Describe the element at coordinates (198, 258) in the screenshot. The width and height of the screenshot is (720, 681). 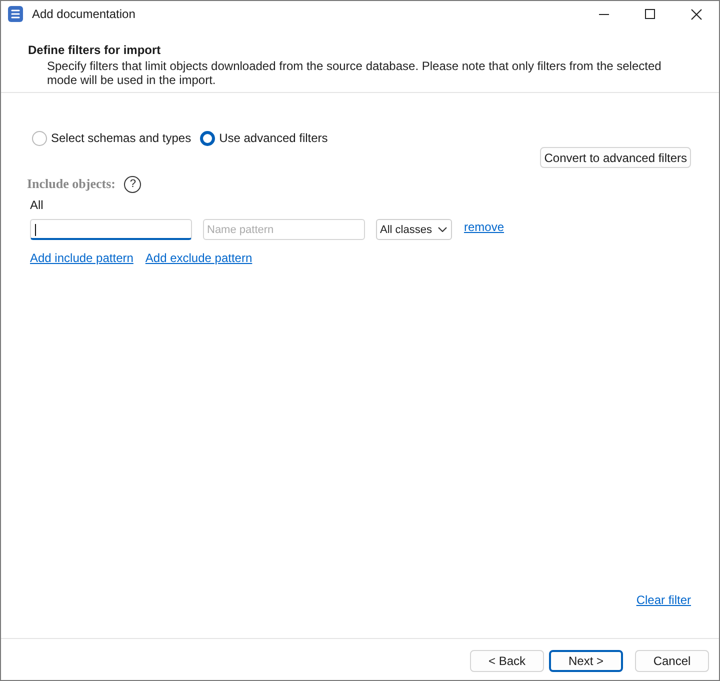
I see `add-pattern-link: Add exclude pattern` at that location.